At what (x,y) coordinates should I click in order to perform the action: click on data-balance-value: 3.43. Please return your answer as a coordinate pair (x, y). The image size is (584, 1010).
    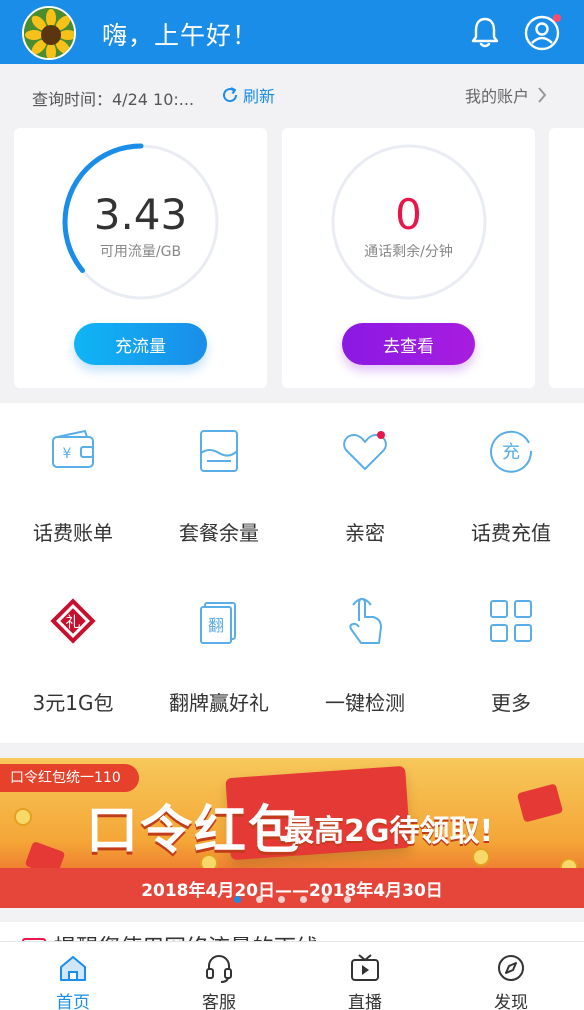
    Looking at the image, I should click on (140, 214).